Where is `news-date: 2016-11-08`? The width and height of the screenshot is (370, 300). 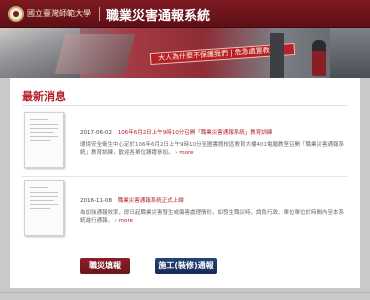
news-date: 2016-11-08 is located at coordinates (96, 201).